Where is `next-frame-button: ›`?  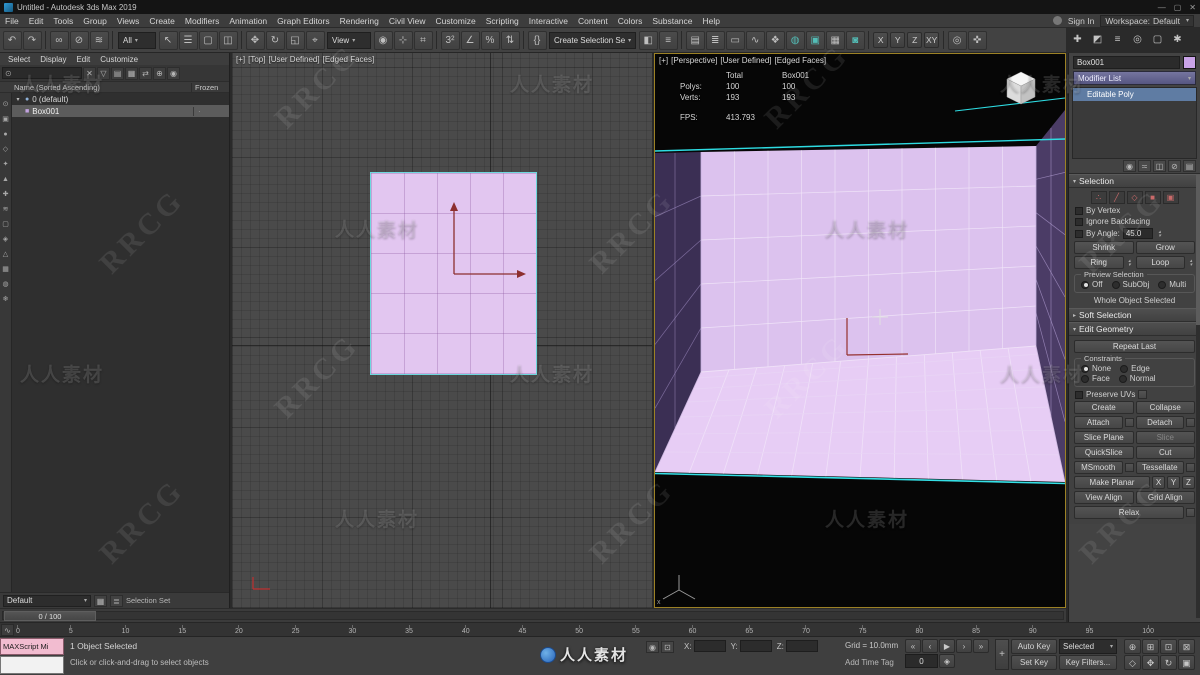 next-frame-button: › is located at coordinates (964, 646).